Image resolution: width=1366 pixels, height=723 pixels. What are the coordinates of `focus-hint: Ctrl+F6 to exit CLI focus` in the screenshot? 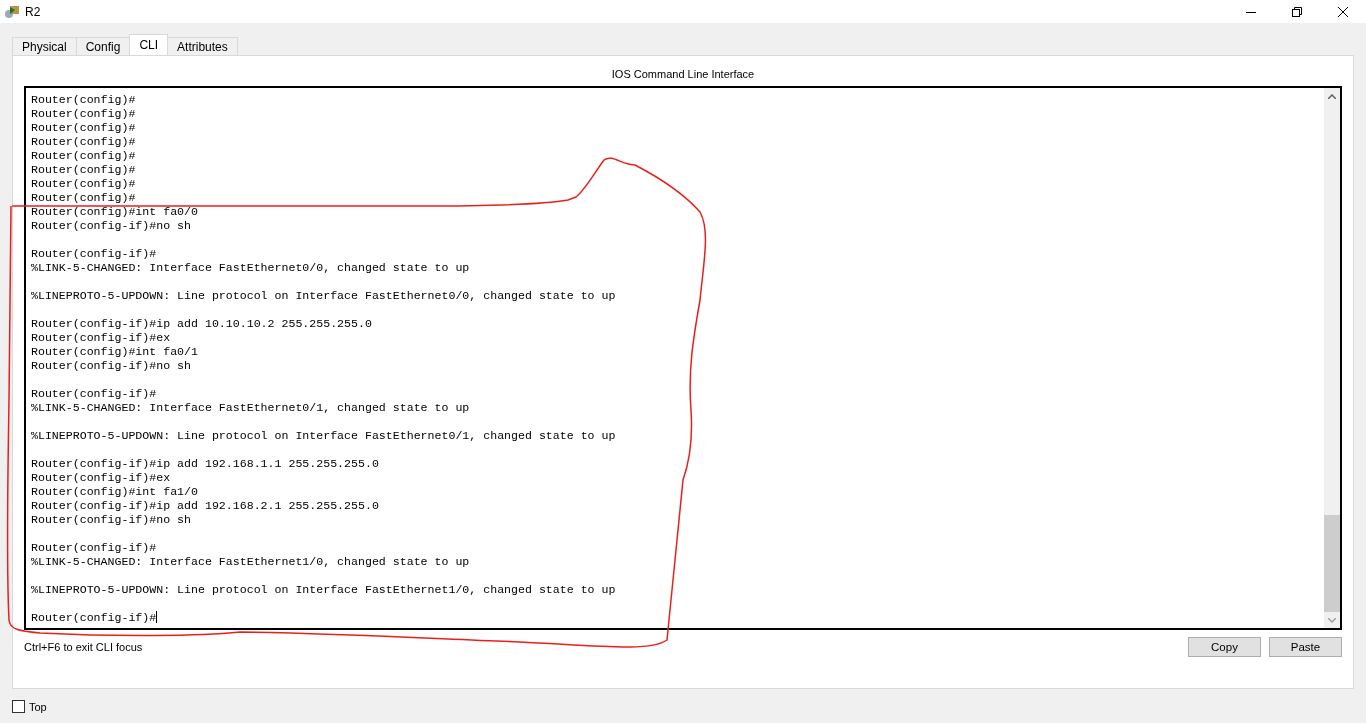 It's located at (83, 647).